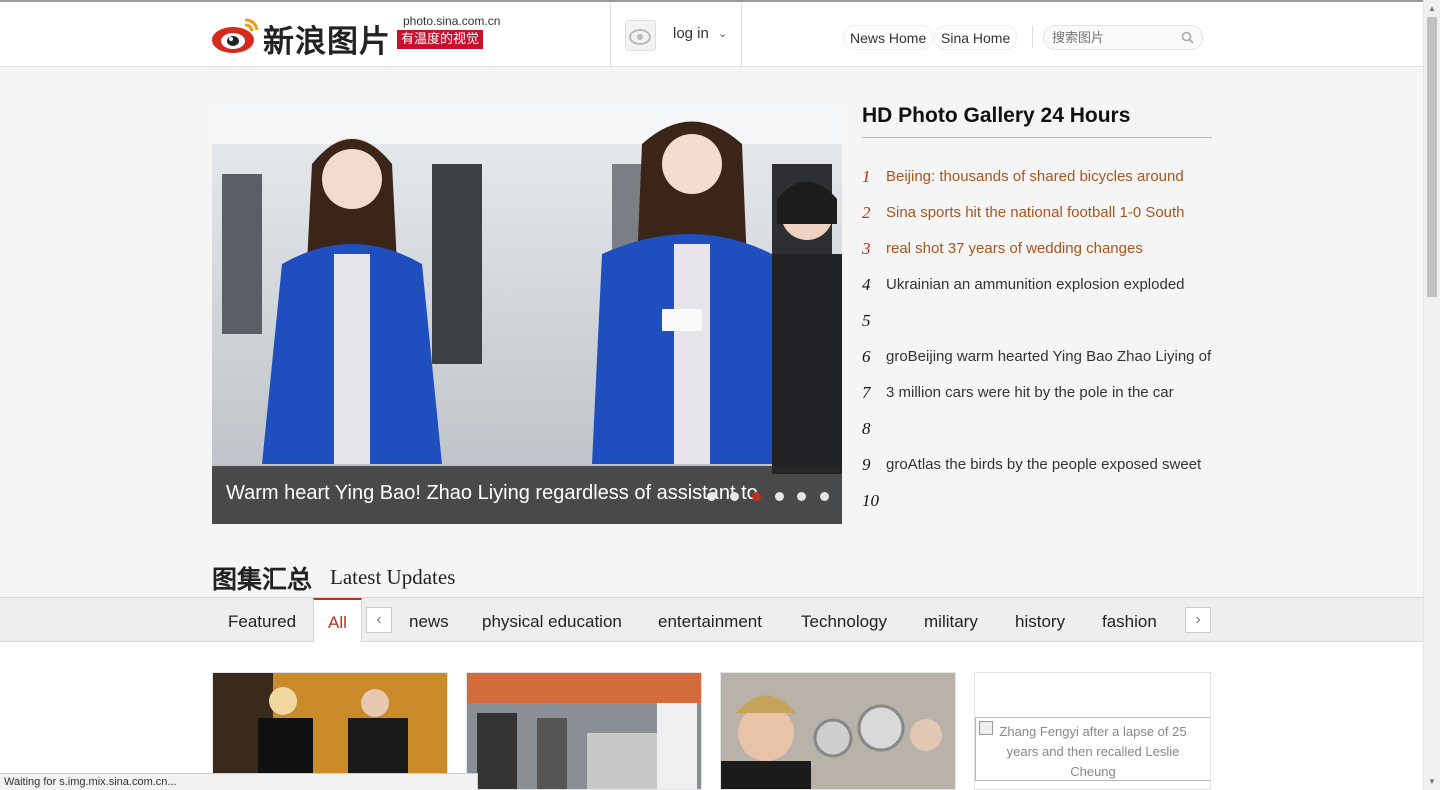 The image size is (1440, 790). Describe the element at coordinates (262, 622) in the screenshot. I see `tab-featured: Featured` at that location.